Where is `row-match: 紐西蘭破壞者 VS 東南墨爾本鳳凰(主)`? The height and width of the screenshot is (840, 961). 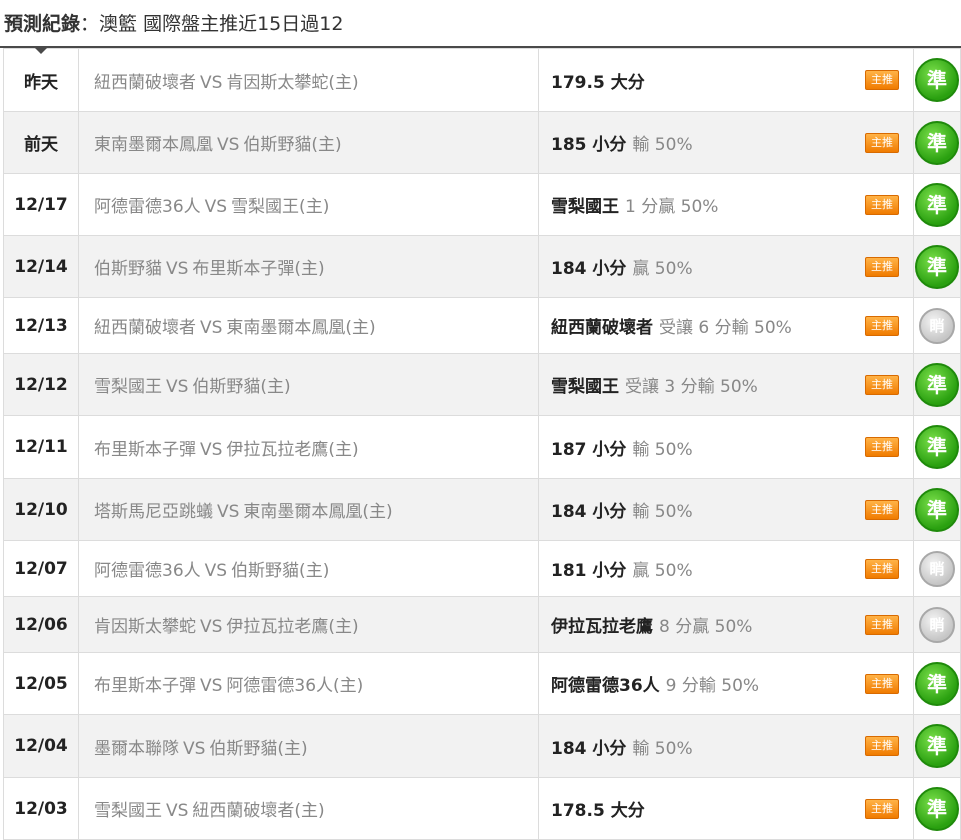 row-match: 紐西蘭破壞者 VS 東南墨爾本鳳凰(主) is located at coordinates (308, 325).